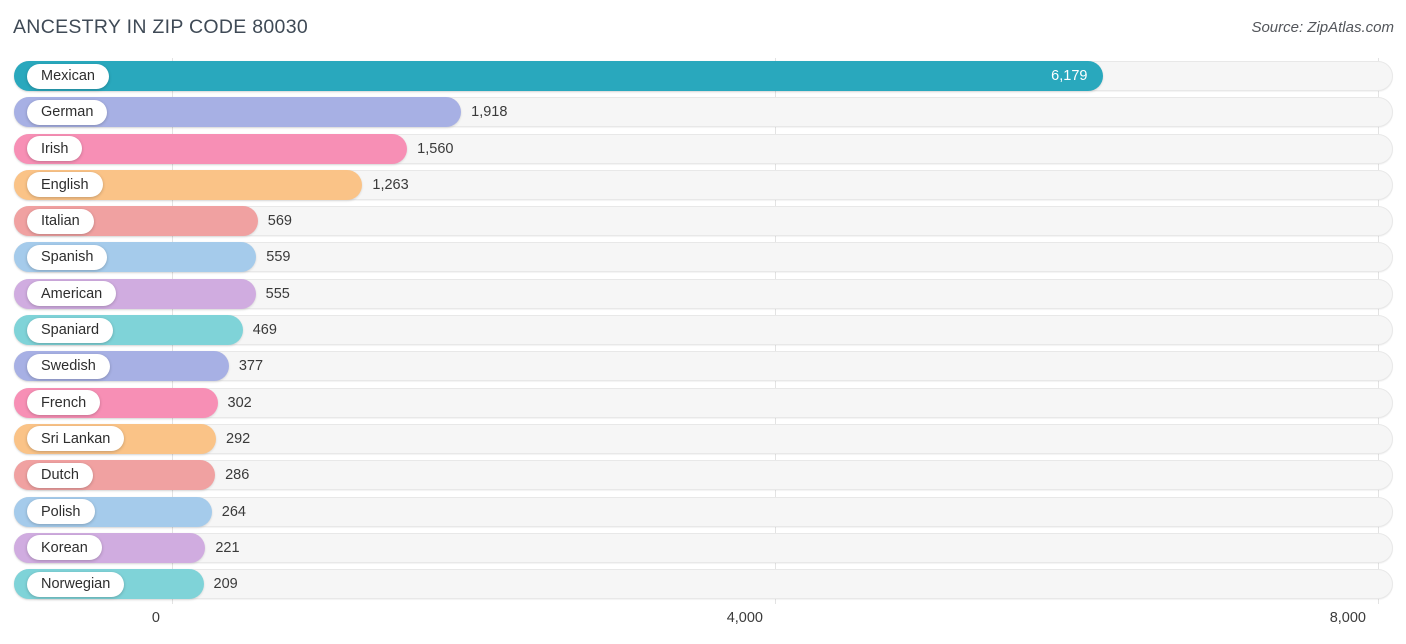 The height and width of the screenshot is (644, 1406). Describe the element at coordinates (489, 112) in the screenshot. I see `bar-value-label: 1,918` at that location.